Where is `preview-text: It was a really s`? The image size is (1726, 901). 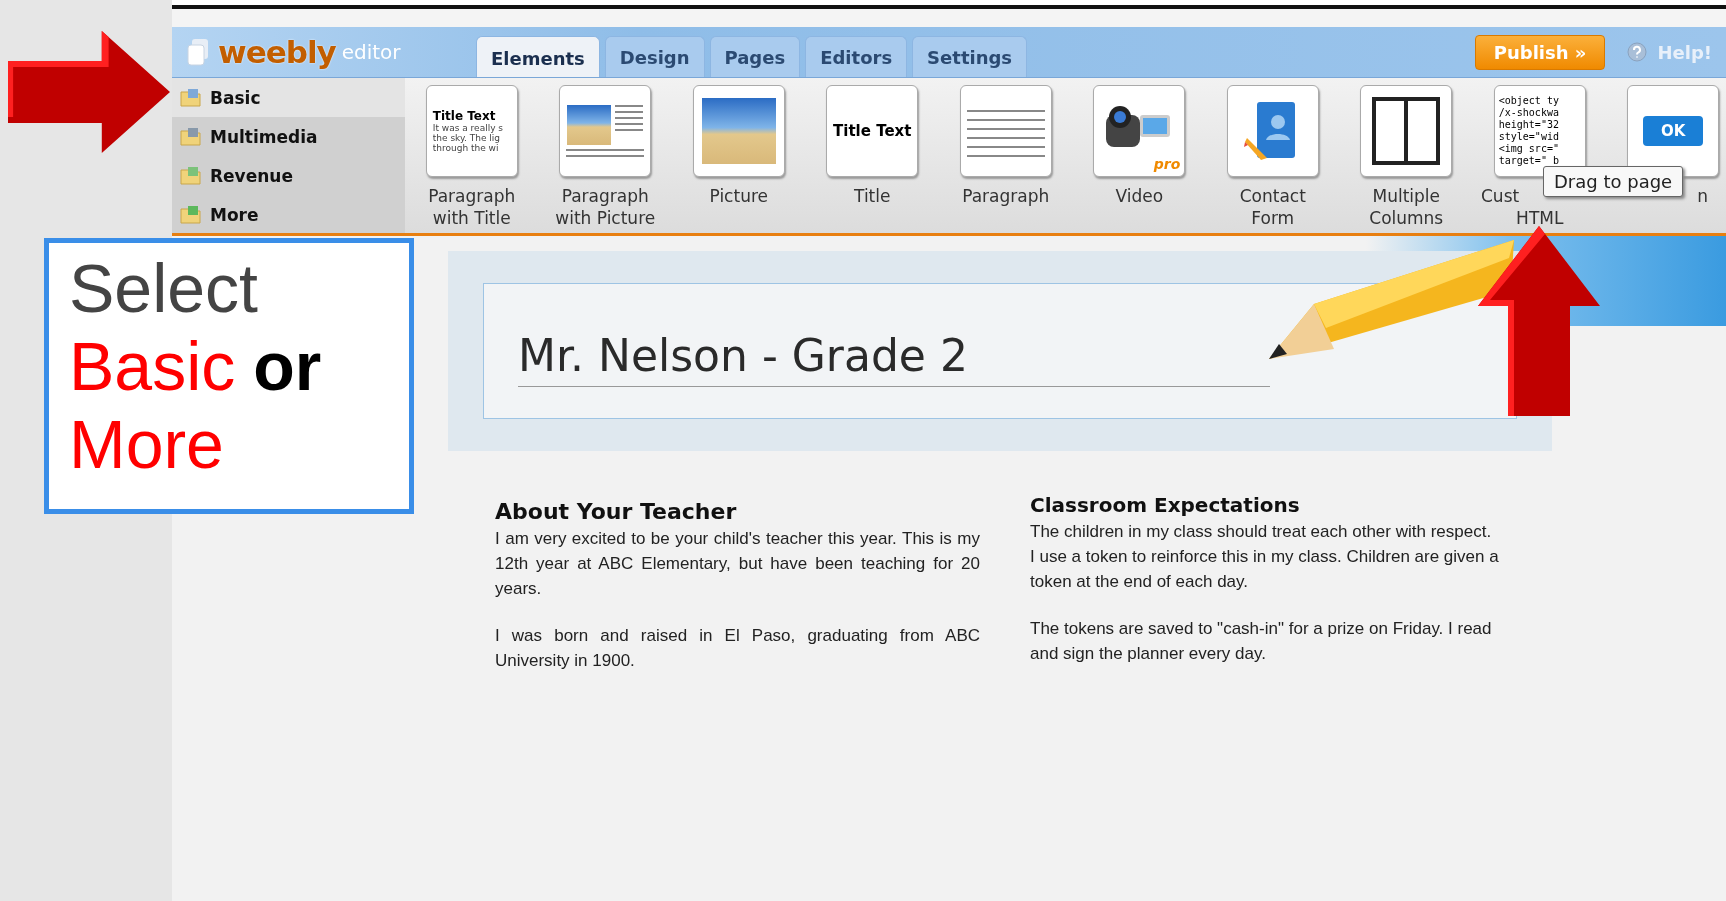 preview-text: It was a really s is located at coordinates (467, 128).